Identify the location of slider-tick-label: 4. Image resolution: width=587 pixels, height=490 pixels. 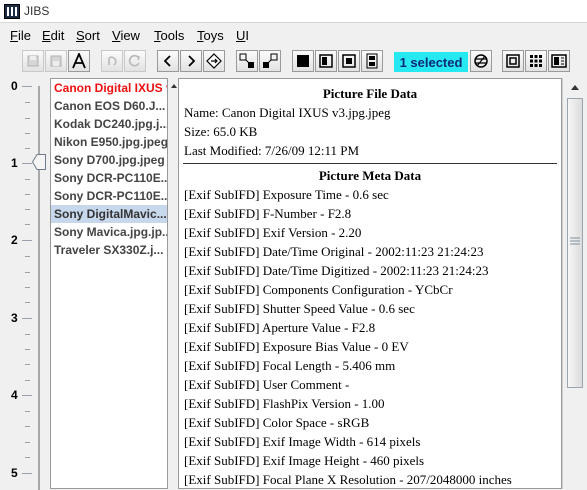
(14, 395).